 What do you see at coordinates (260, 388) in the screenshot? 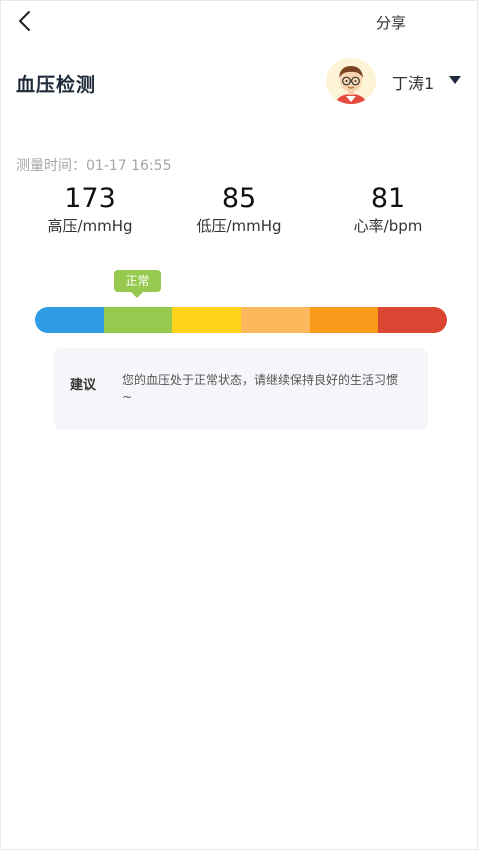
I see `advice-text: 您的血压处于正常状态，请继续保持良好的生活习惯~` at bounding box center [260, 388].